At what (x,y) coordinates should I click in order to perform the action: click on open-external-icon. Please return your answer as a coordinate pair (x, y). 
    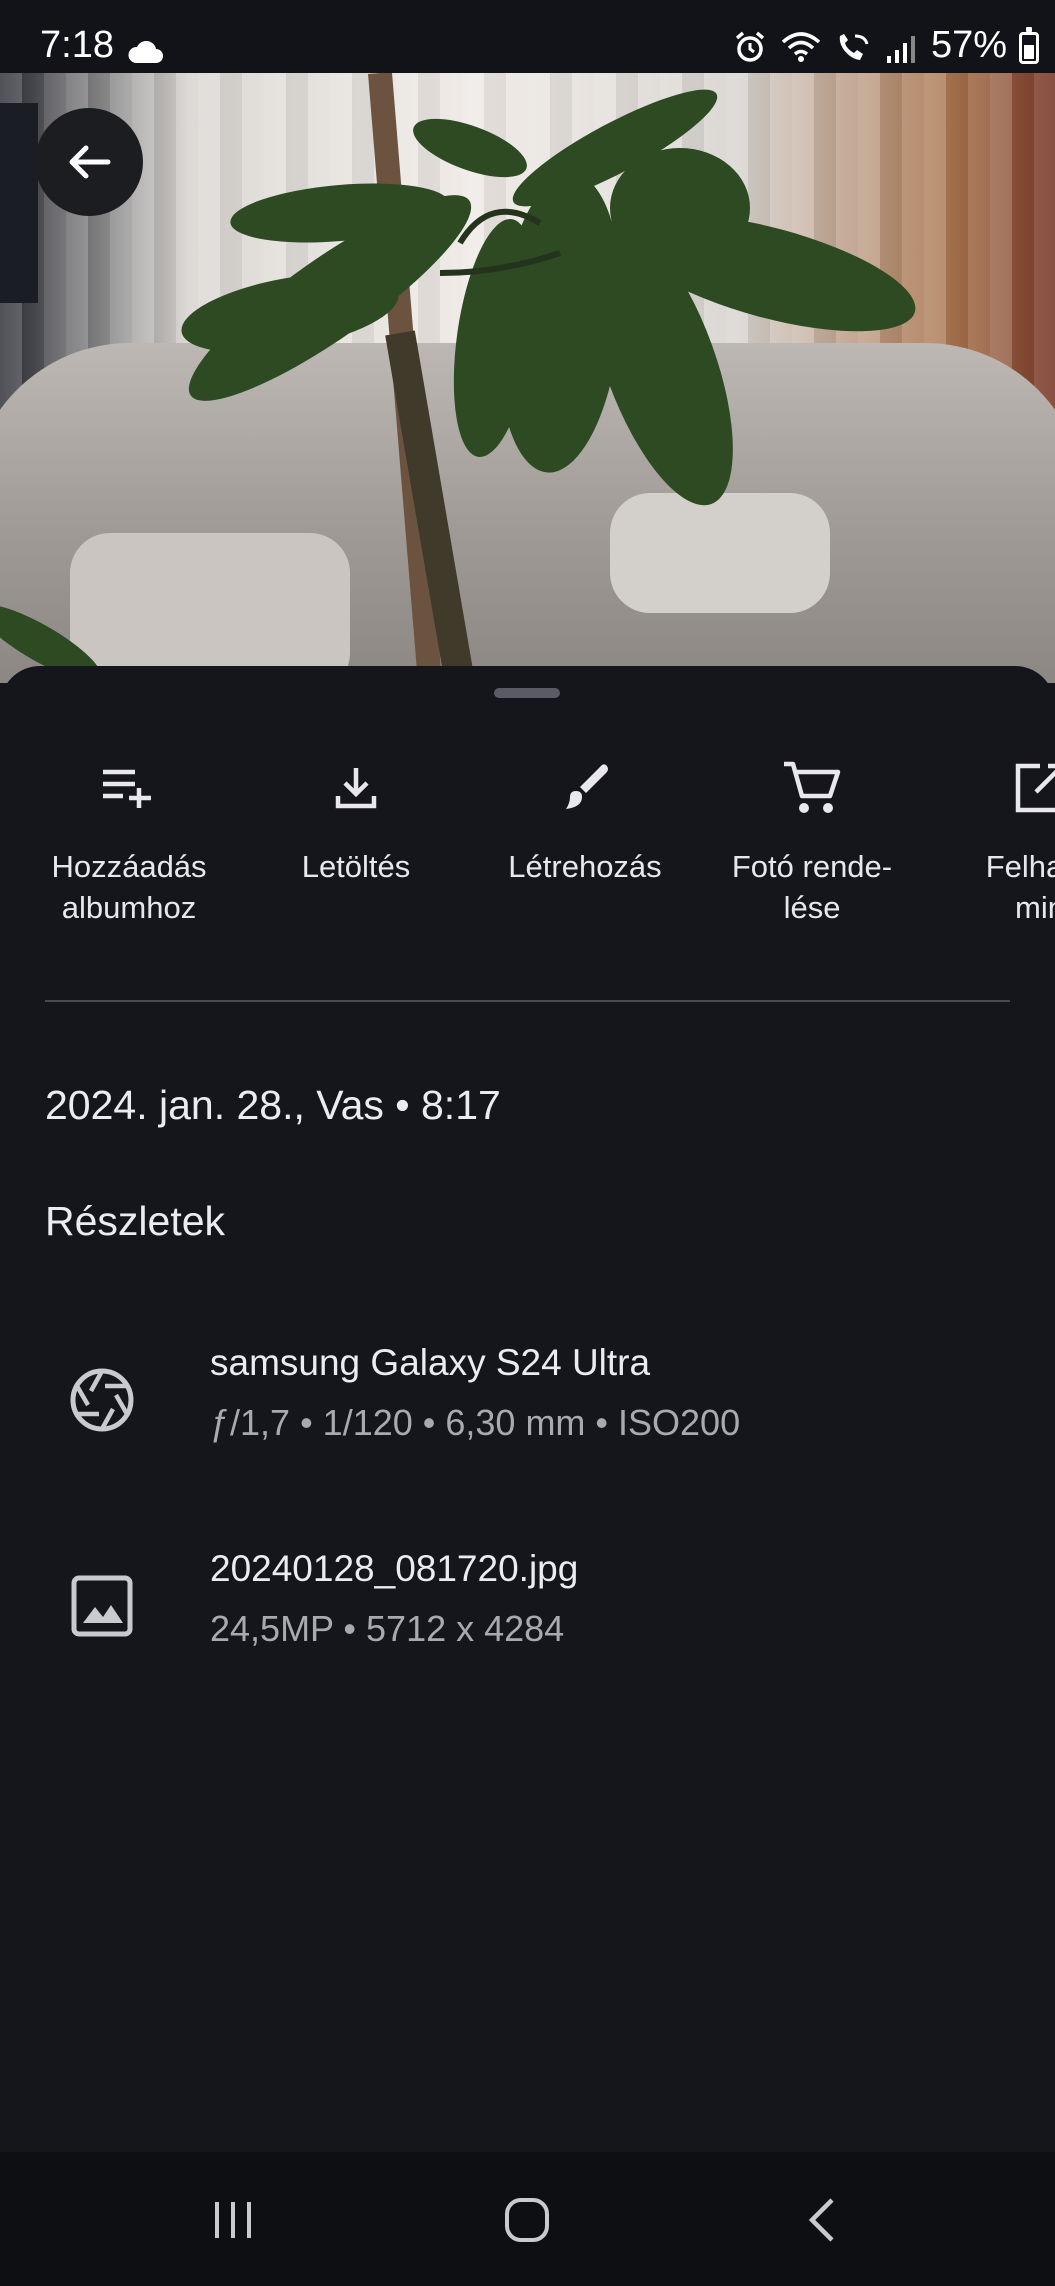
    Looking at the image, I should click on (992, 788).